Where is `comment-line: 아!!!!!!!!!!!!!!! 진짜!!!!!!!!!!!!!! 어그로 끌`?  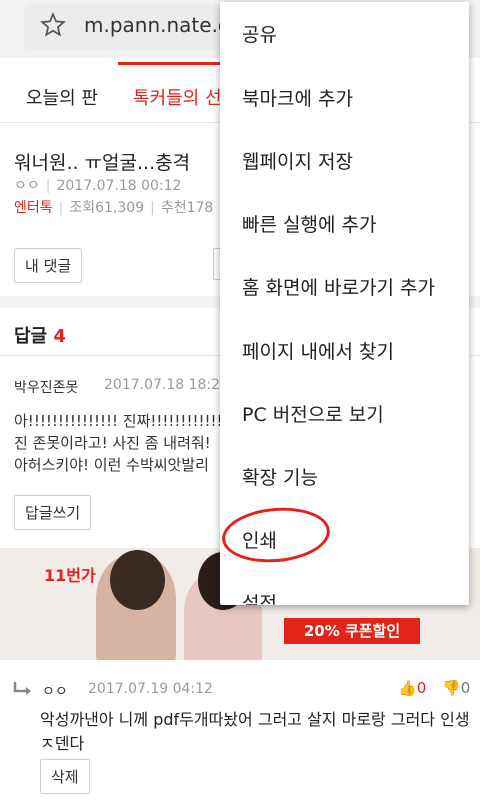 comment-line: 아!!!!!!!!!!!!!!! 진짜!!!!!!!!!!!!!! 어그로 끌 is located at coordinates (119, 421).